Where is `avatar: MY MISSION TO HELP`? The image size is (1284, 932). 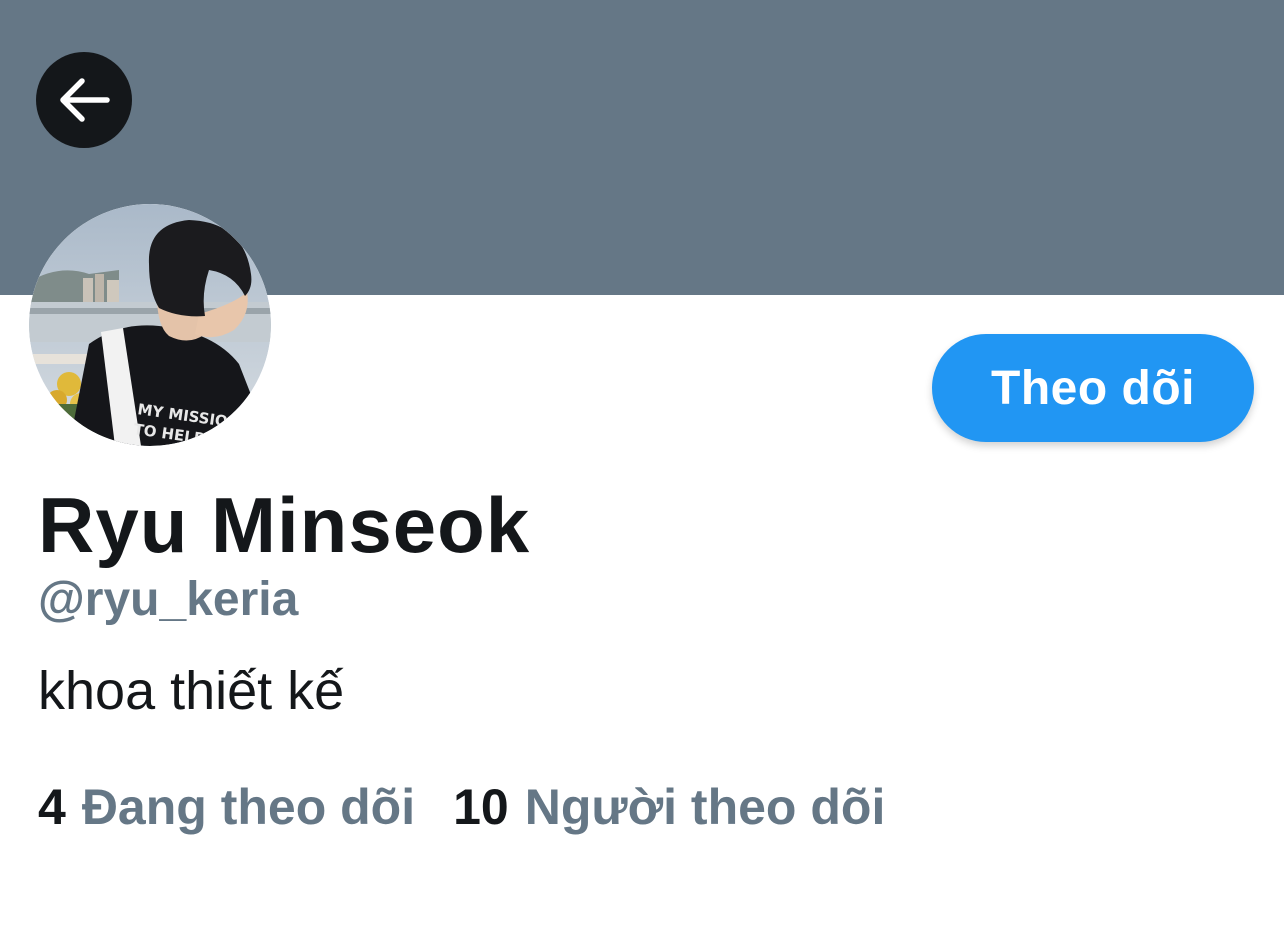 avatar: MY MISSION TO HELP is located at coordinates (150, 325).